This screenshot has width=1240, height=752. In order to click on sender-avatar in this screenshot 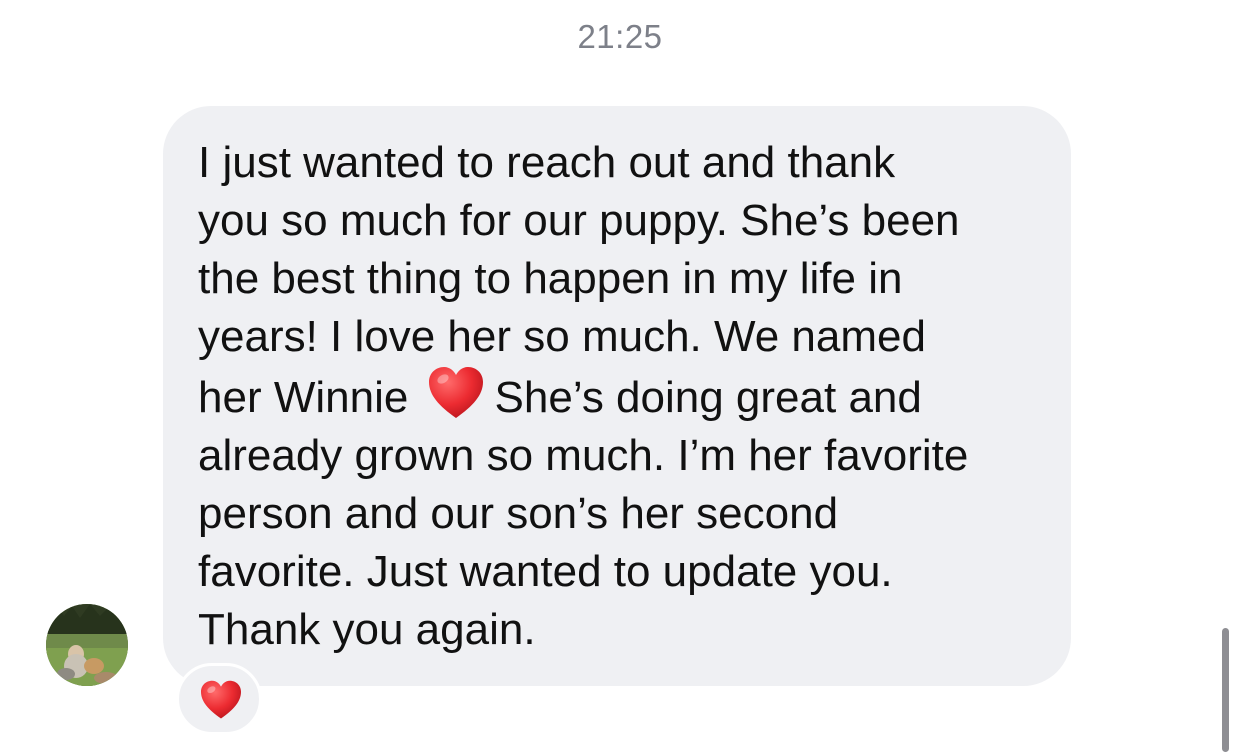, I will do `click(87, 645)`.